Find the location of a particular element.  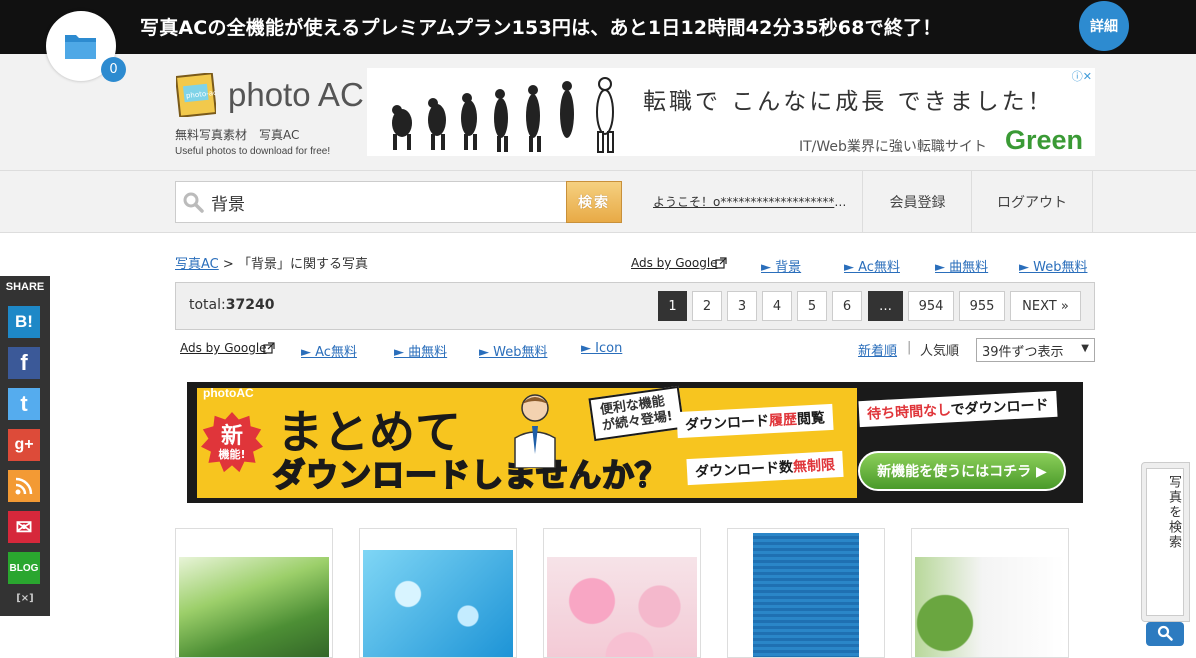

page-955-button: 955 is located at coordinates (982, 306).